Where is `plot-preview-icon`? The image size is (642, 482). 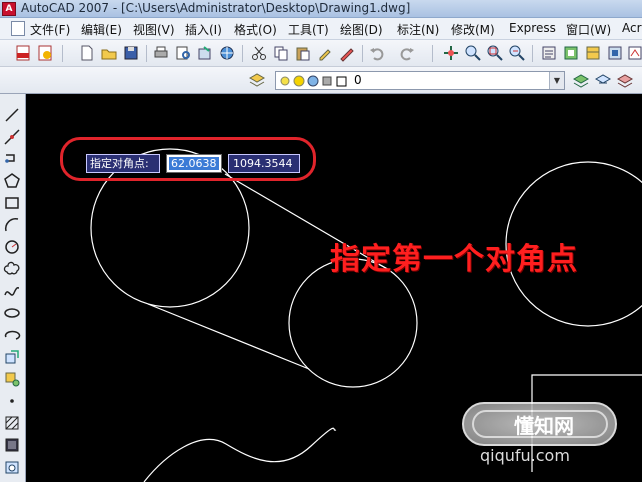 plot-preview-icon is located at coordinates (183, 53).